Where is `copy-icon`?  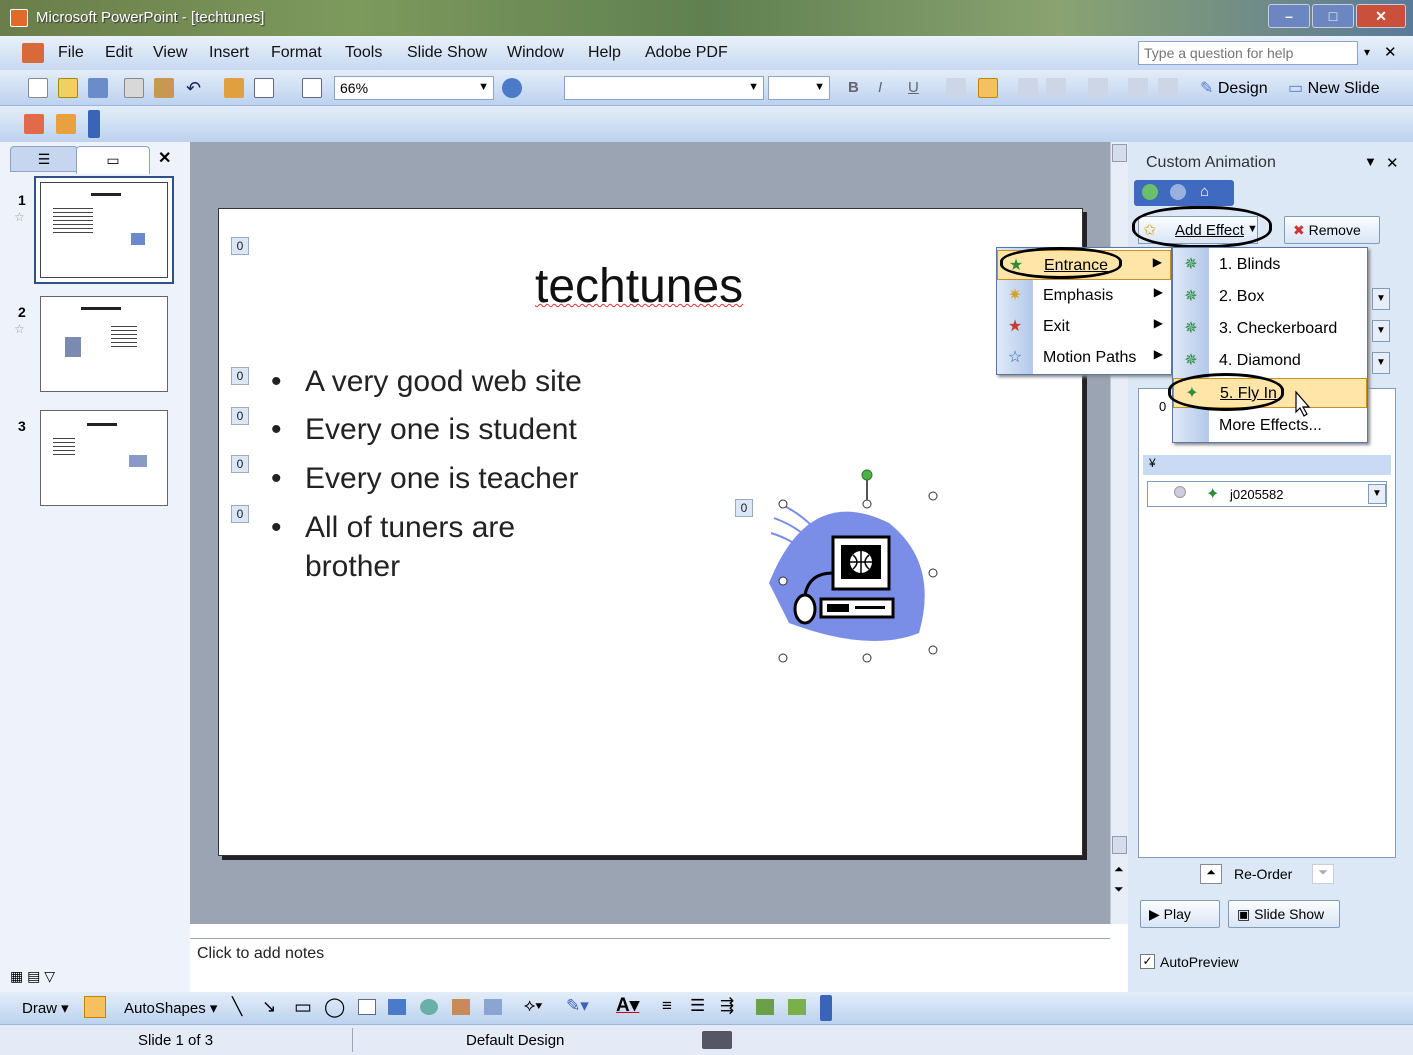
copy-icon is located at coordinates (134, 88).